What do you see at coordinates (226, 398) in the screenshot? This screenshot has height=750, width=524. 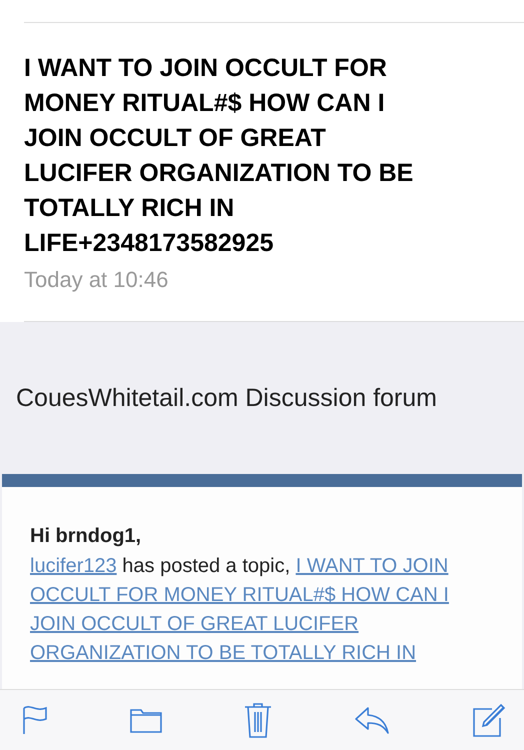 I see `forum-name: CouesWhitetail.com Discussion forum` at bounding box center [226, 398].